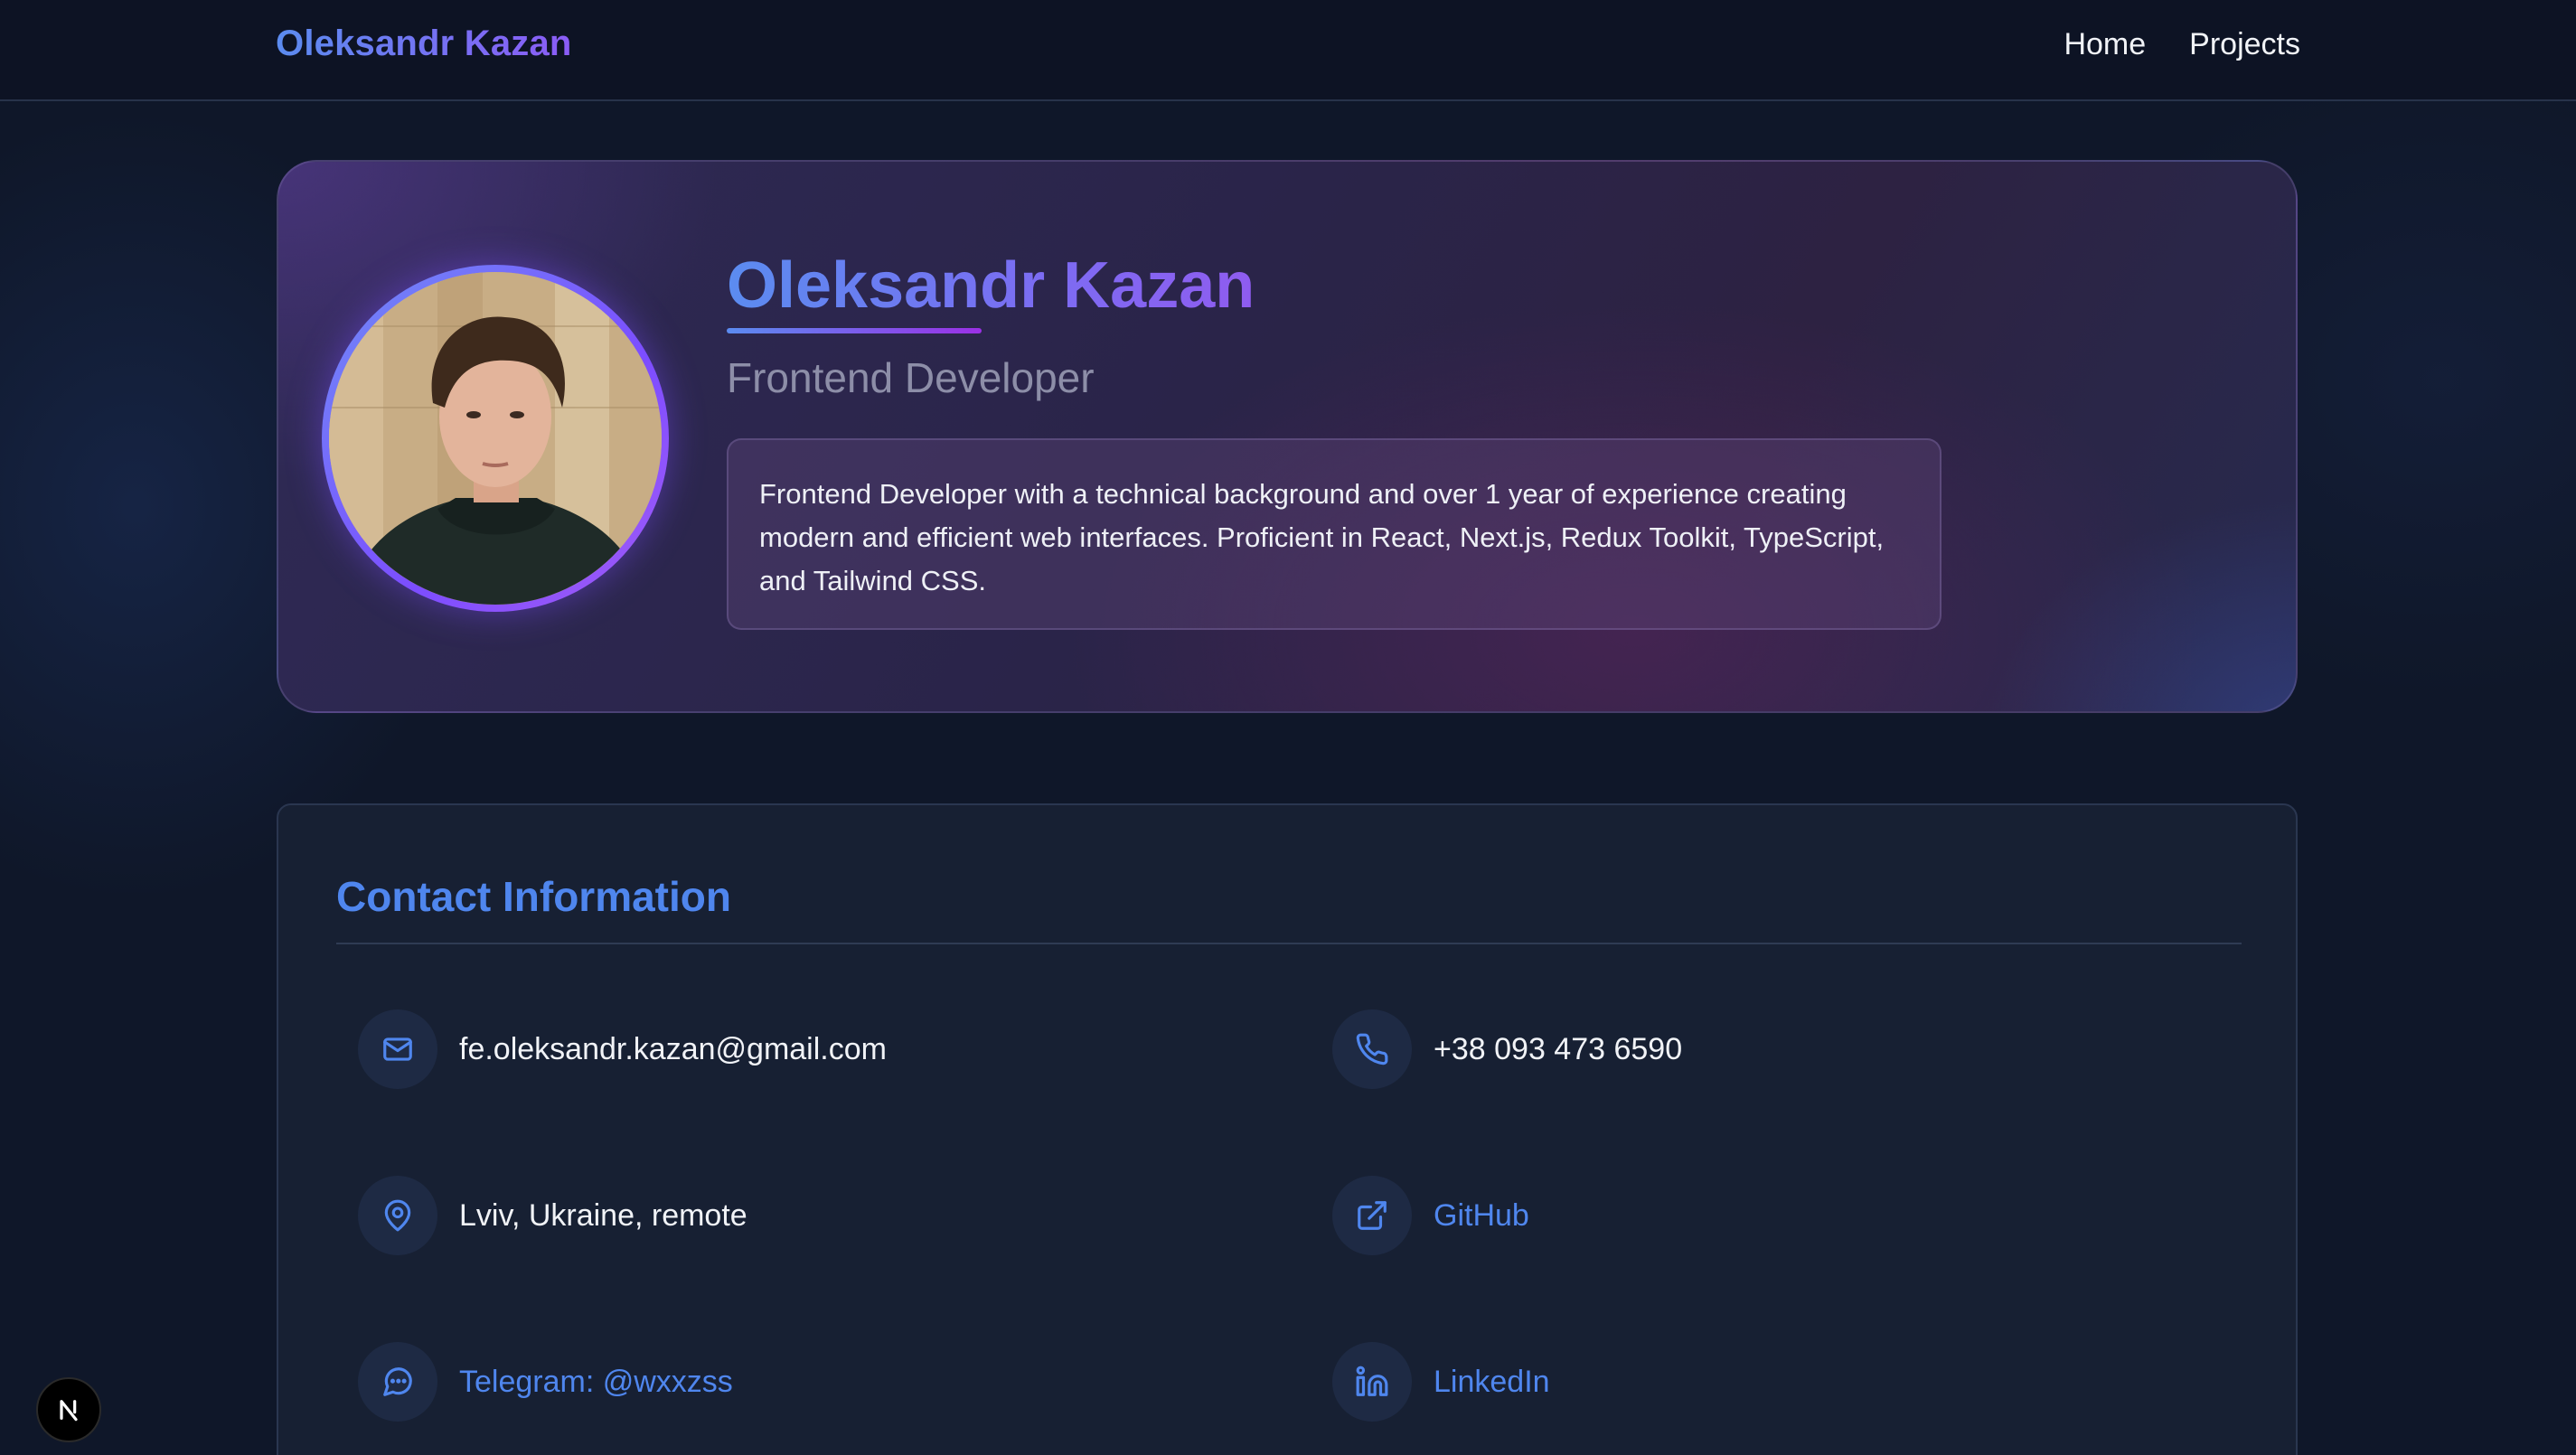 The image size is (2576, 1455). What do you see at coordinates (2245, 45) in the screenshot?
I see `nav-projects-link: Projects` at bounding box center [2245, 45].